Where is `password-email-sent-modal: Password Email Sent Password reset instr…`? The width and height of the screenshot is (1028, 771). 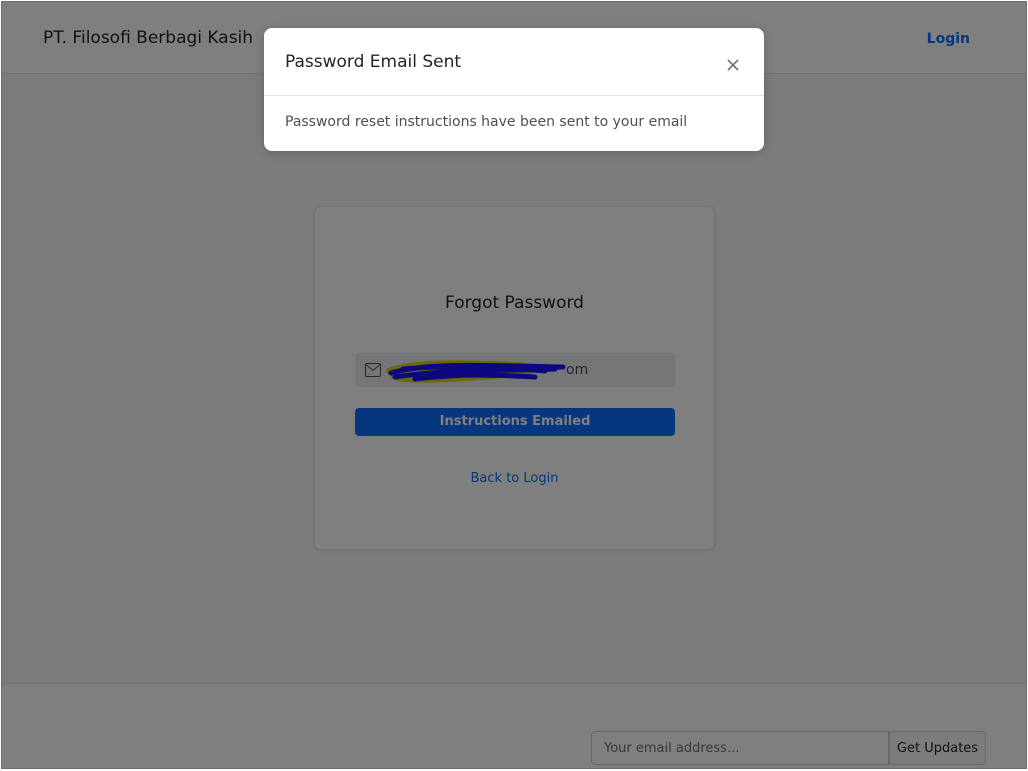
password-email-sent-modal: Password Email Sent Password reset instr… is located at coordinates (514, 89).